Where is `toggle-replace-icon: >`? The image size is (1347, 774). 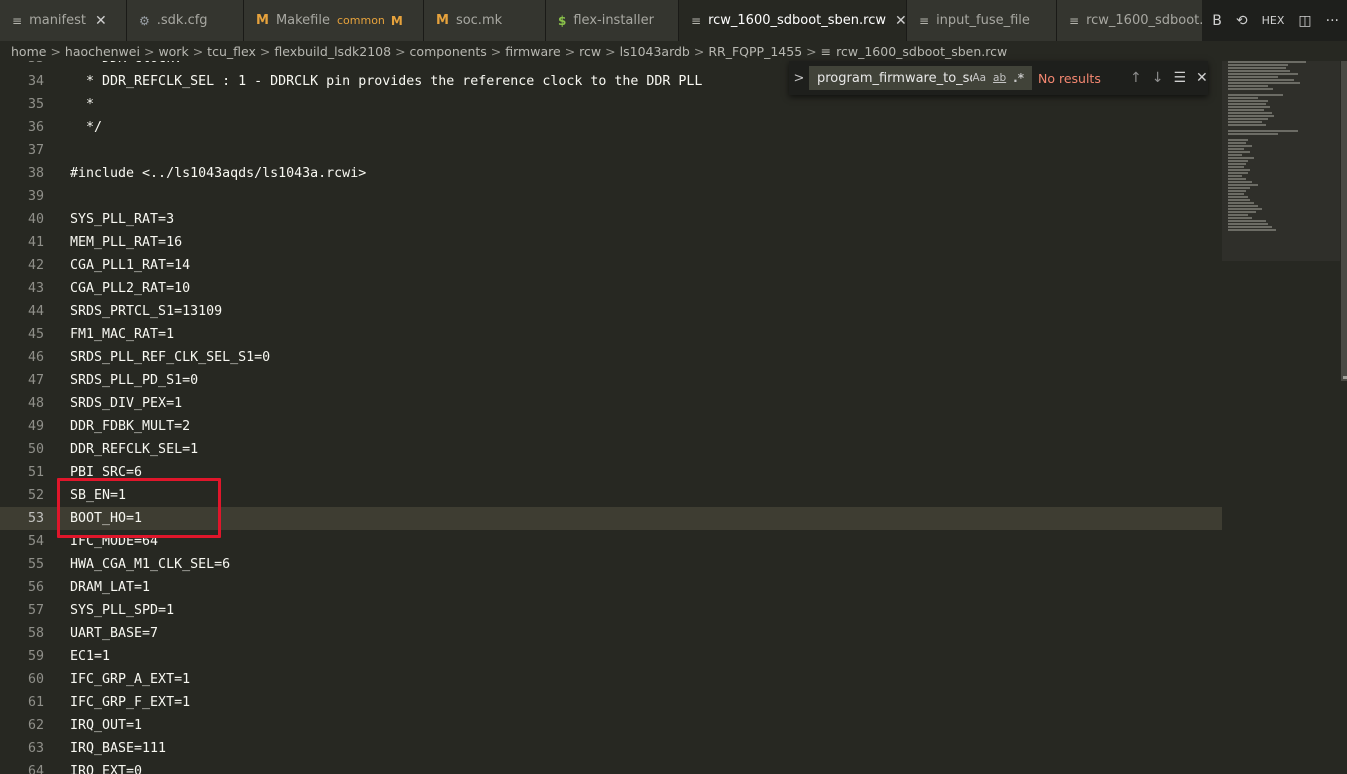 toggle-replace-icon: > is located at coordinates (799, 78).